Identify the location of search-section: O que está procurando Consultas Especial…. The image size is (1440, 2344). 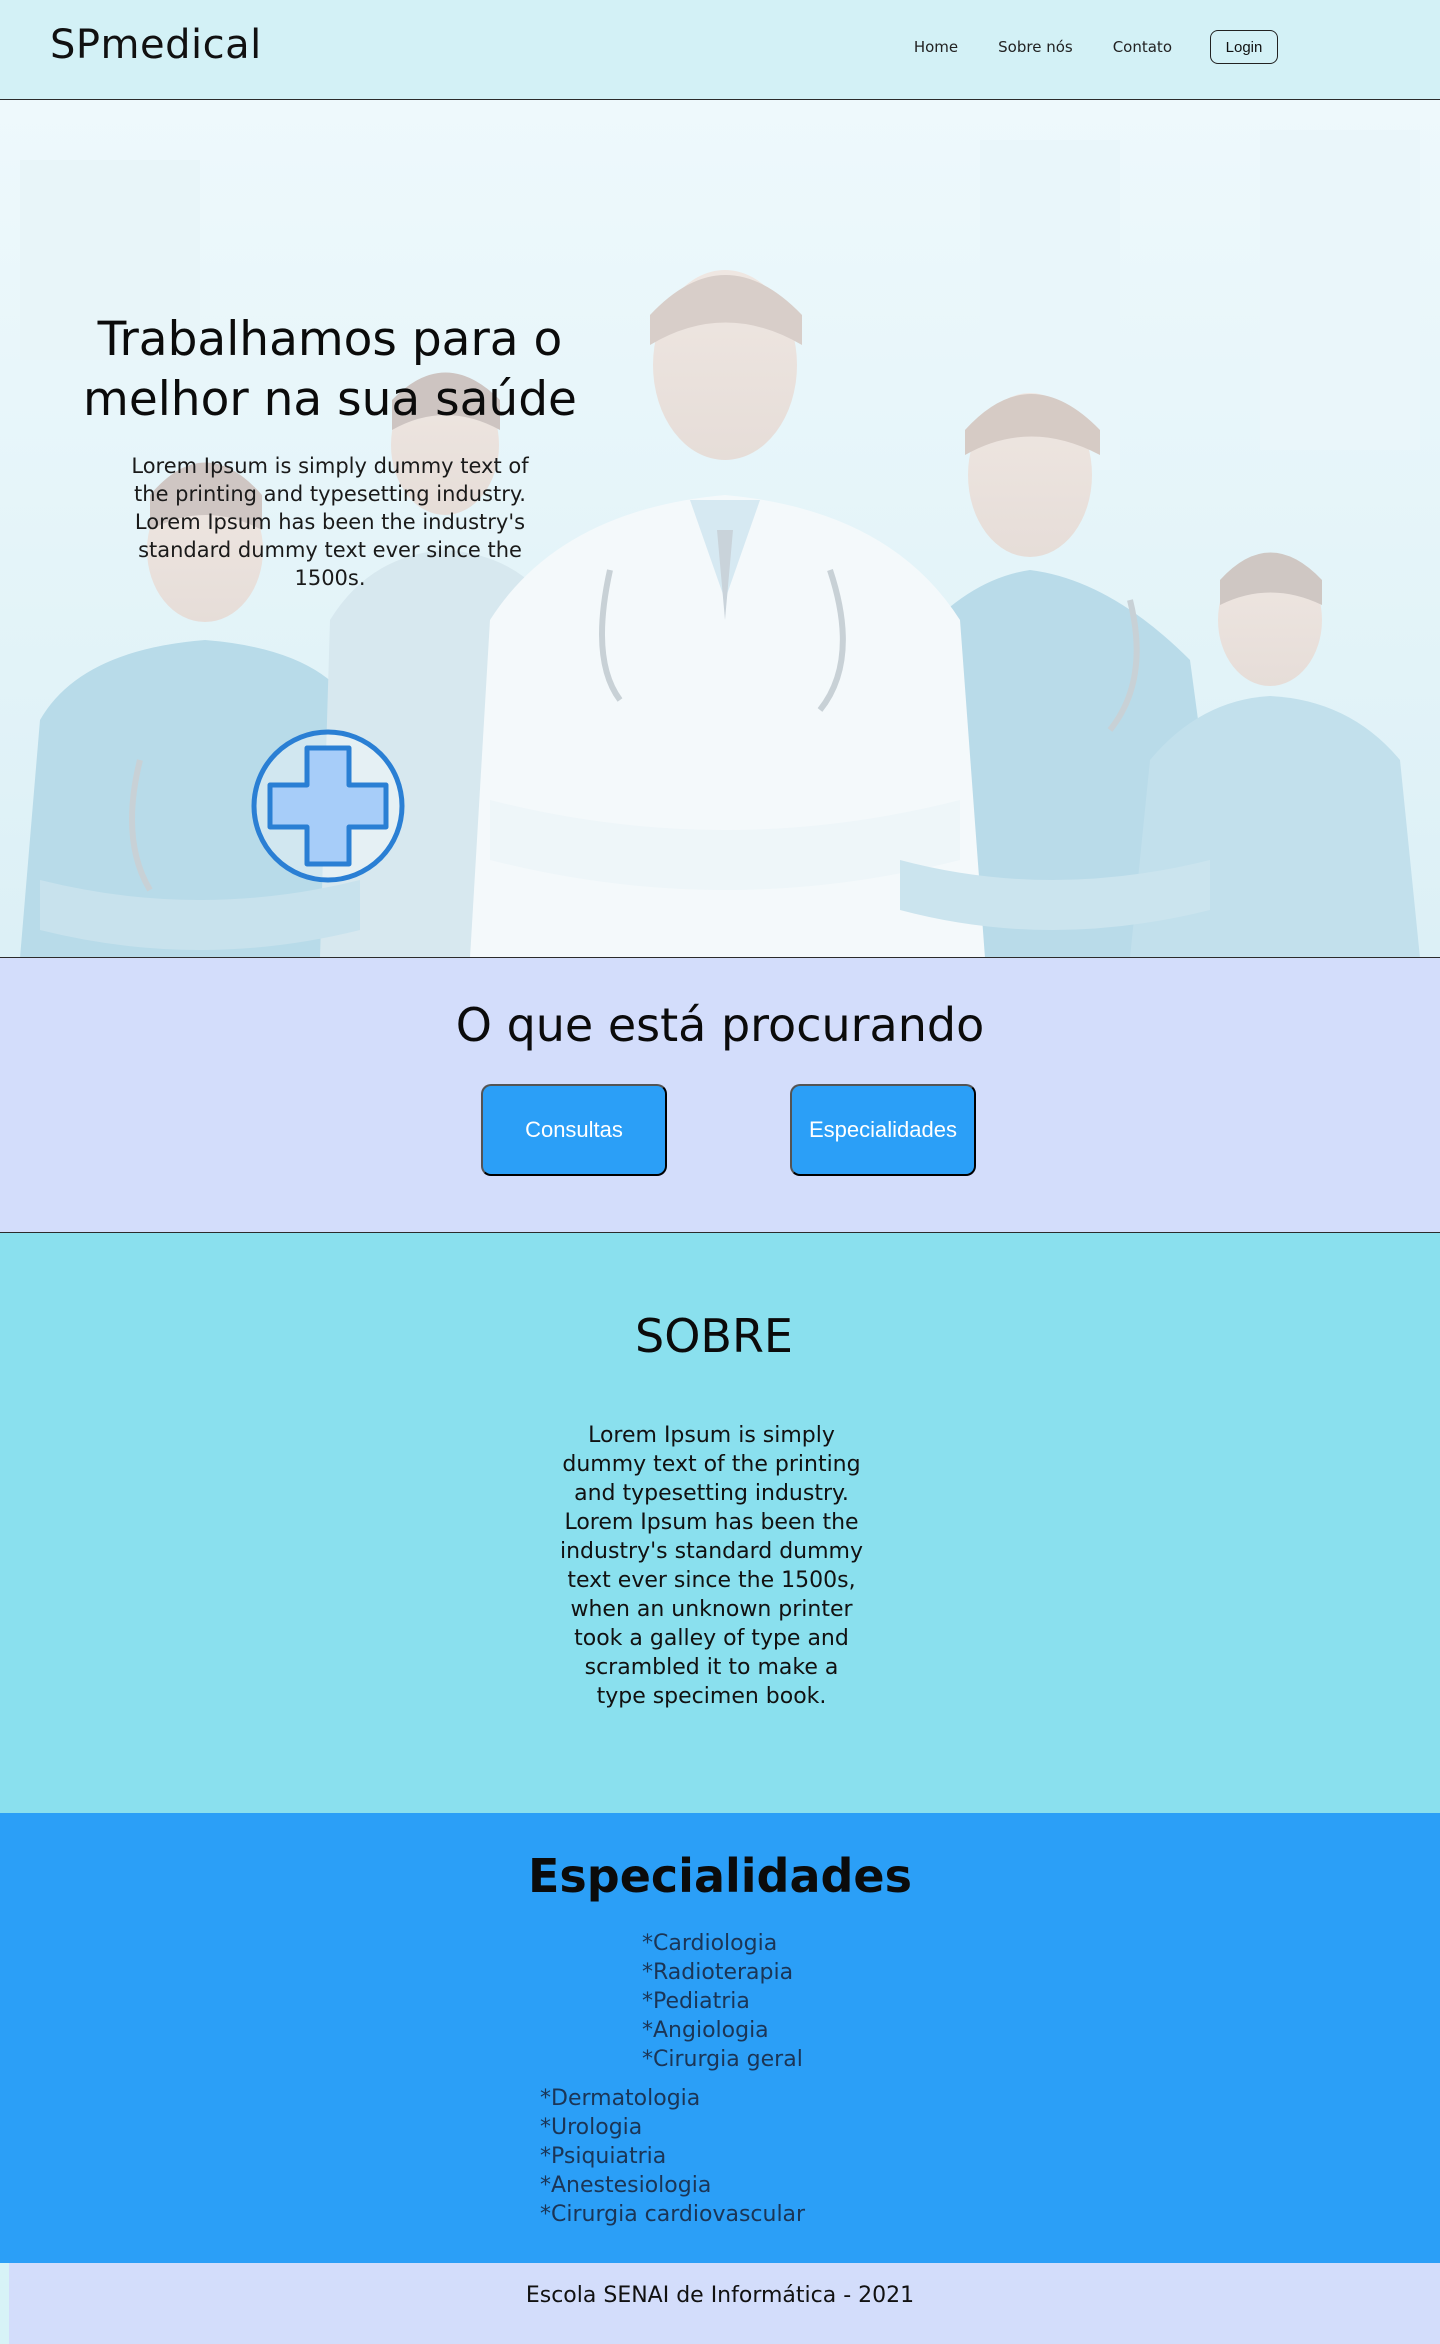
(720, 1095).